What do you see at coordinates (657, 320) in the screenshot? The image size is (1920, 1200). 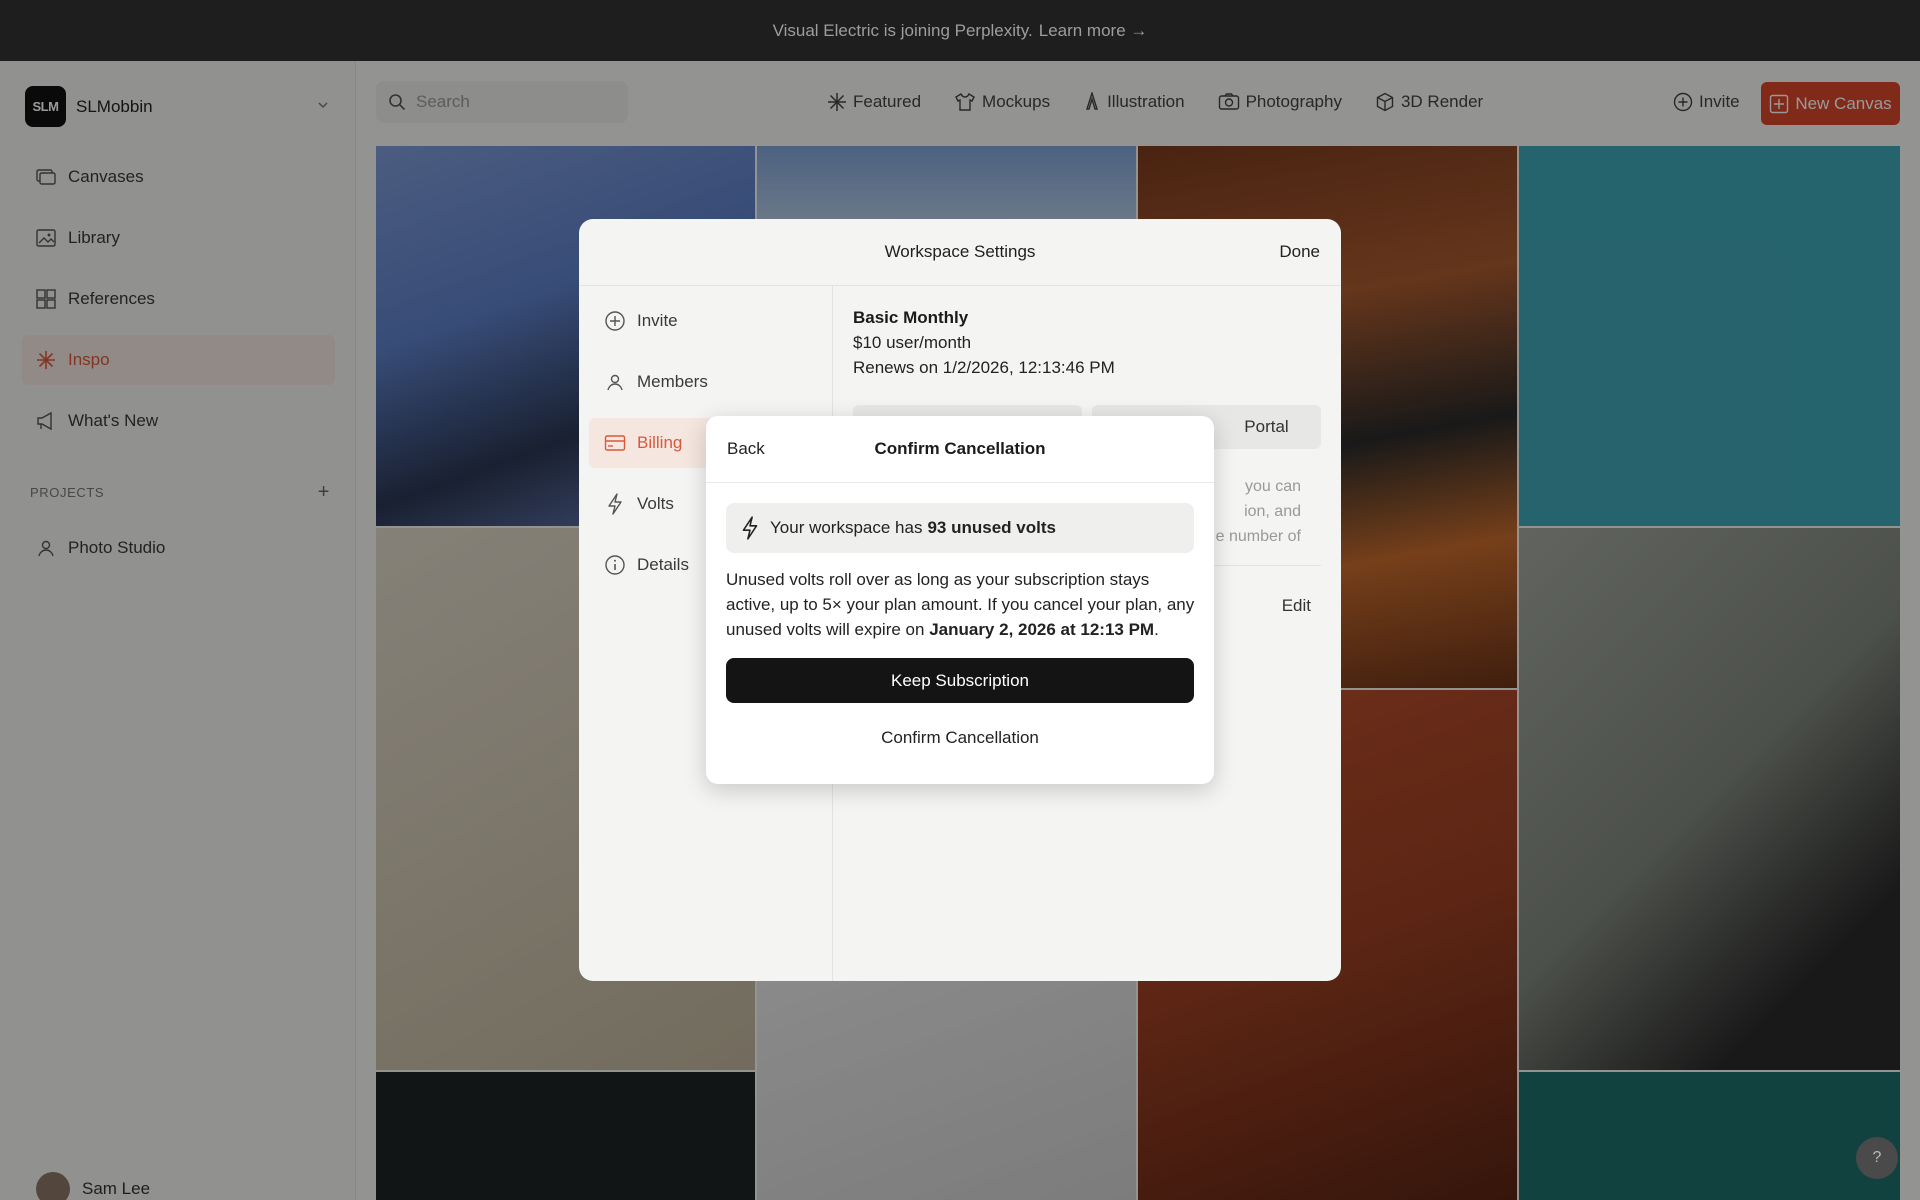 I see `settings-tab-label: Invite` at bounding box center [657, 320].